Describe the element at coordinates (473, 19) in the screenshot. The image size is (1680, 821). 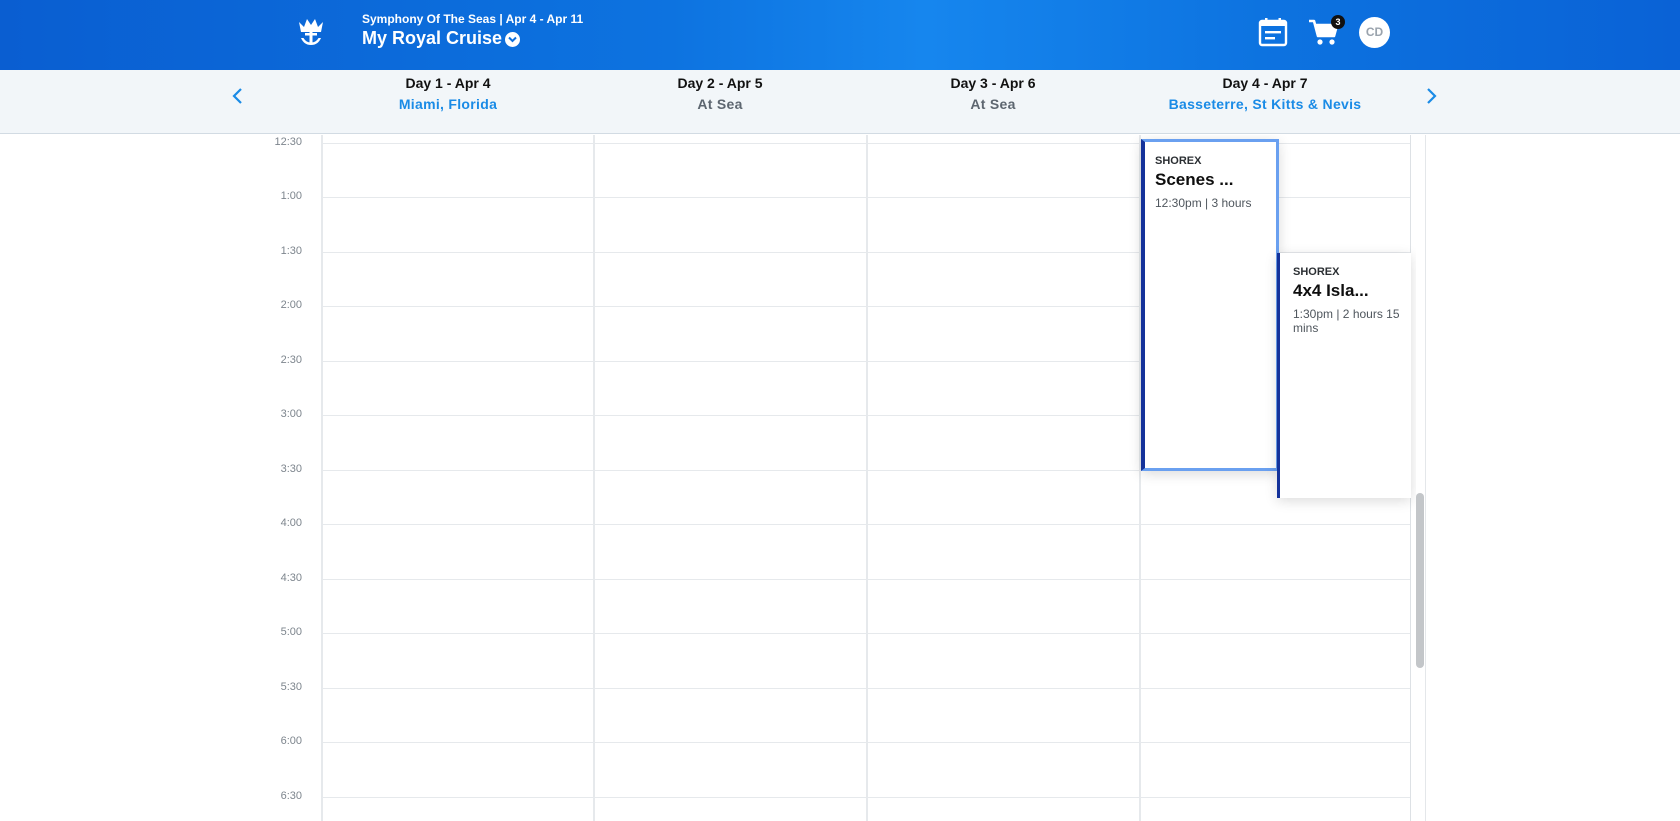
I see `cruise-subtitle: Symphony Of The Seas | Apr 4 - Apr 11` at that location.